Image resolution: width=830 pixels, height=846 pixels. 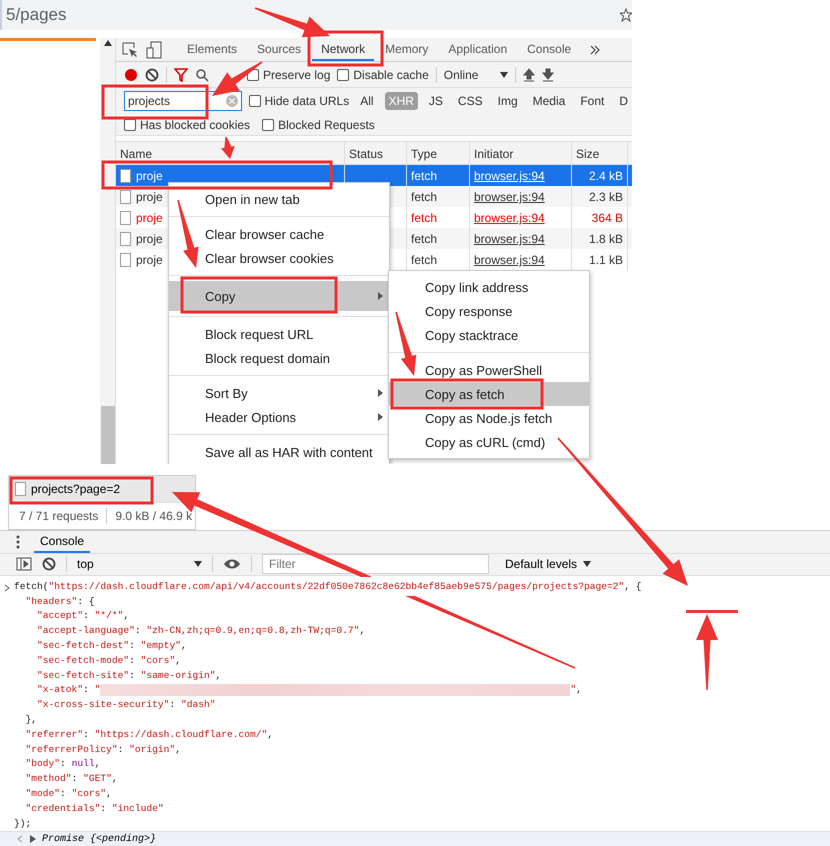 What do you see at coordinates (129, 675) in the screenshot?
I see `code-line: "sec-fetch-site": "same-origin",` at bounding box center [129, 675].